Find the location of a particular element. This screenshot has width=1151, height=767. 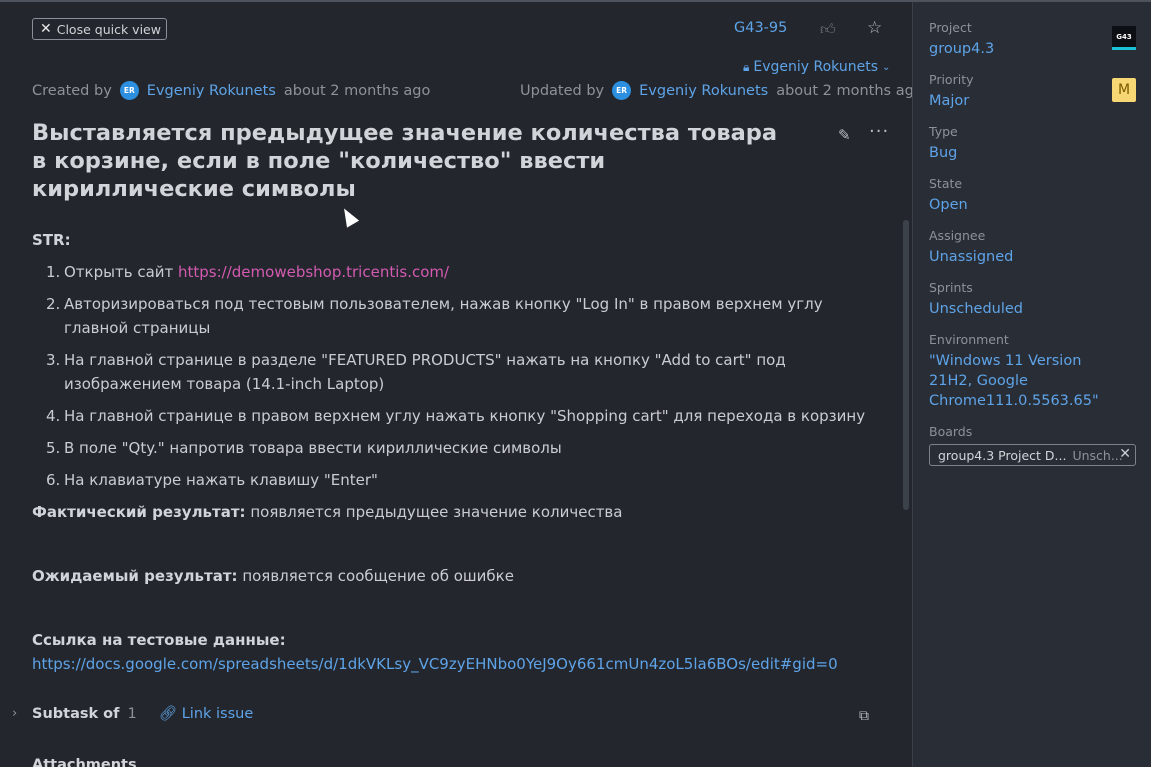

close-icon: ✕ is located at coordinates (46, 29).